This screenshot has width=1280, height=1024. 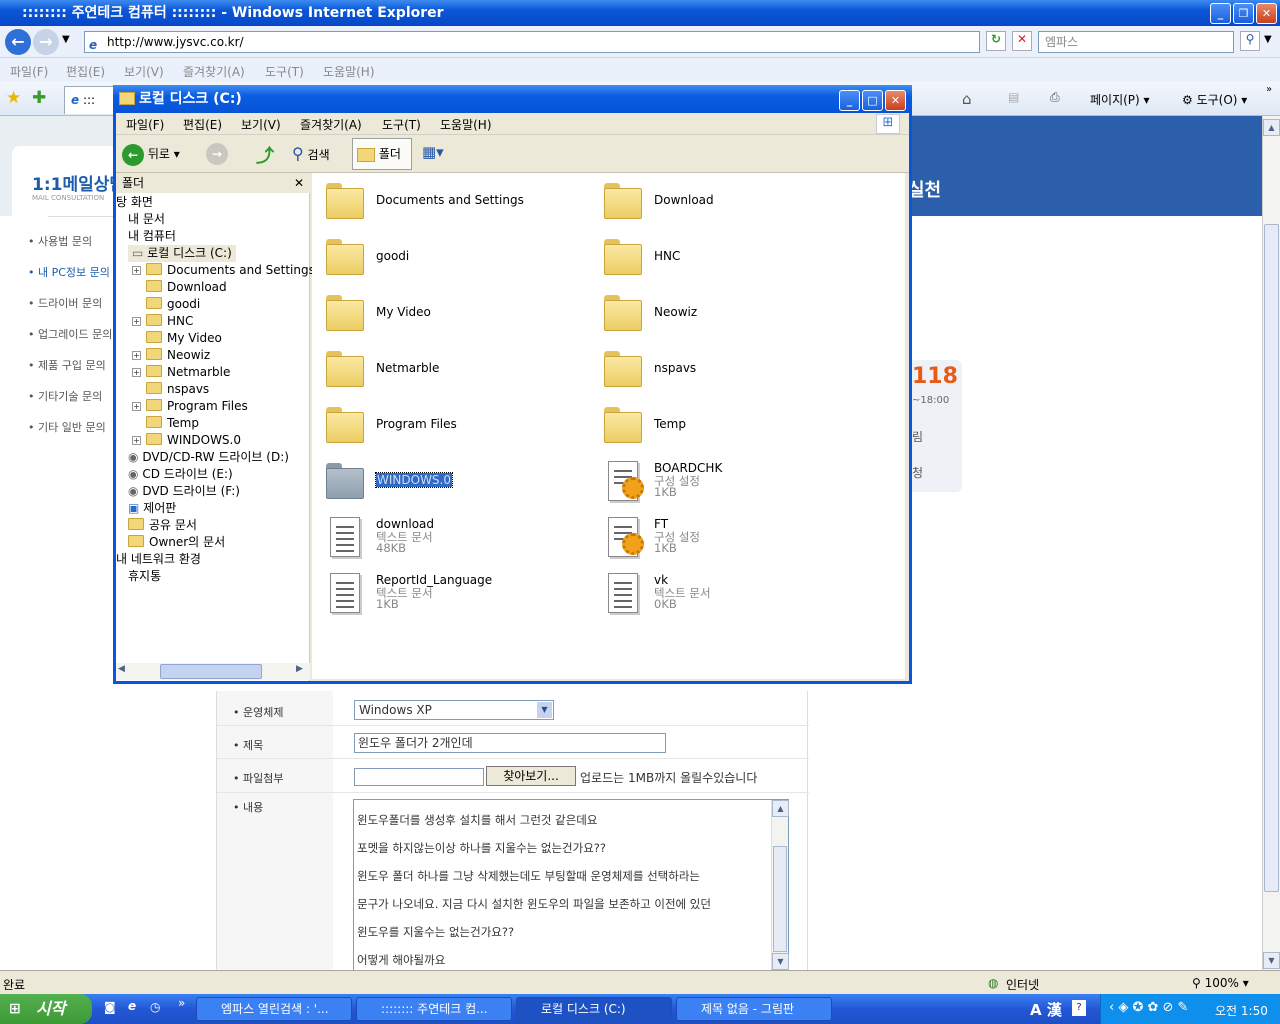 What do you see at coordinates (454, 710) in the screenshot?
I see `os-select: Windows XP ▼` at bounding box center [454, 710].